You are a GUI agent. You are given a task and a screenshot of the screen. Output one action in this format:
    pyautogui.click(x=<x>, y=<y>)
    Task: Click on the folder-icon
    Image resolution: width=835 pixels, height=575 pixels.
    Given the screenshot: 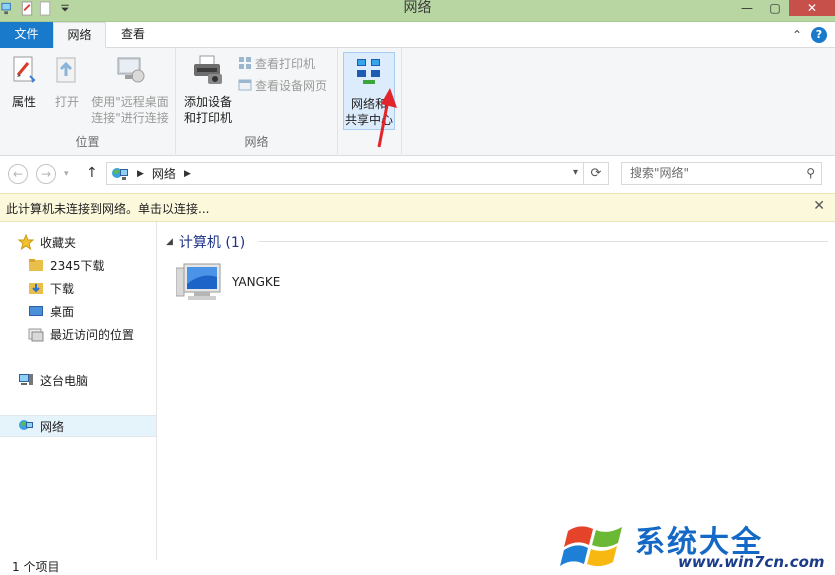 What is the action you would take?
    pyautogui.click(x=36, y=265)
    